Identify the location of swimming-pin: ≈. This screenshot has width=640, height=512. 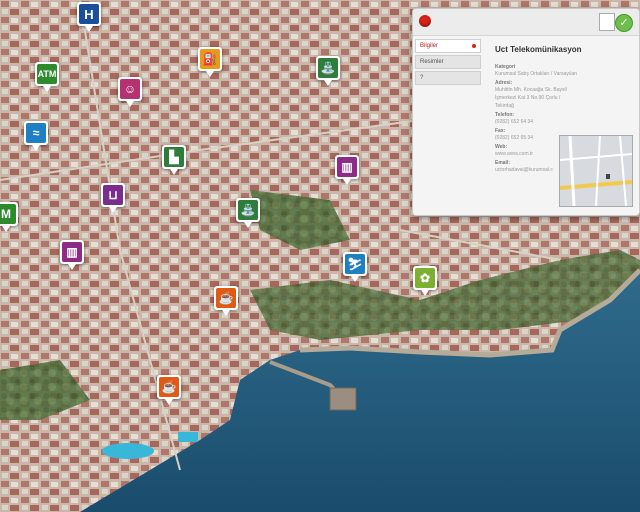
(36, 136).